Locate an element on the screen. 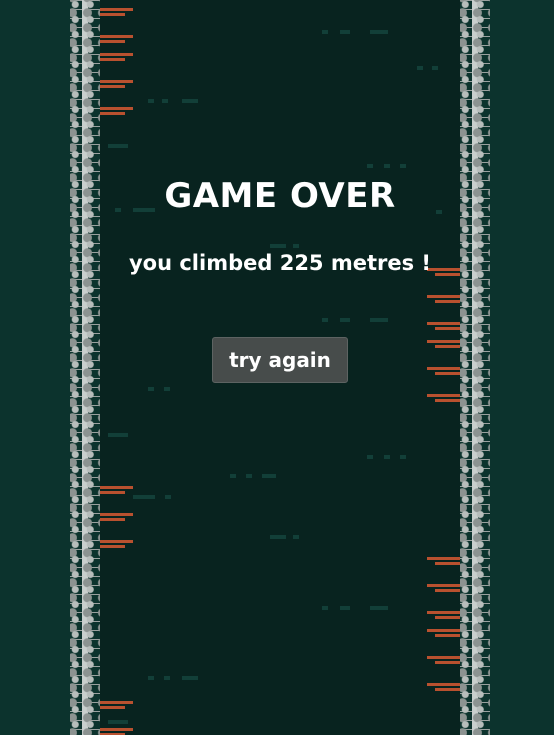 This screenshot has width=554, height=735. game-over-title: GAME OVER is located at coordinates (280, 196).